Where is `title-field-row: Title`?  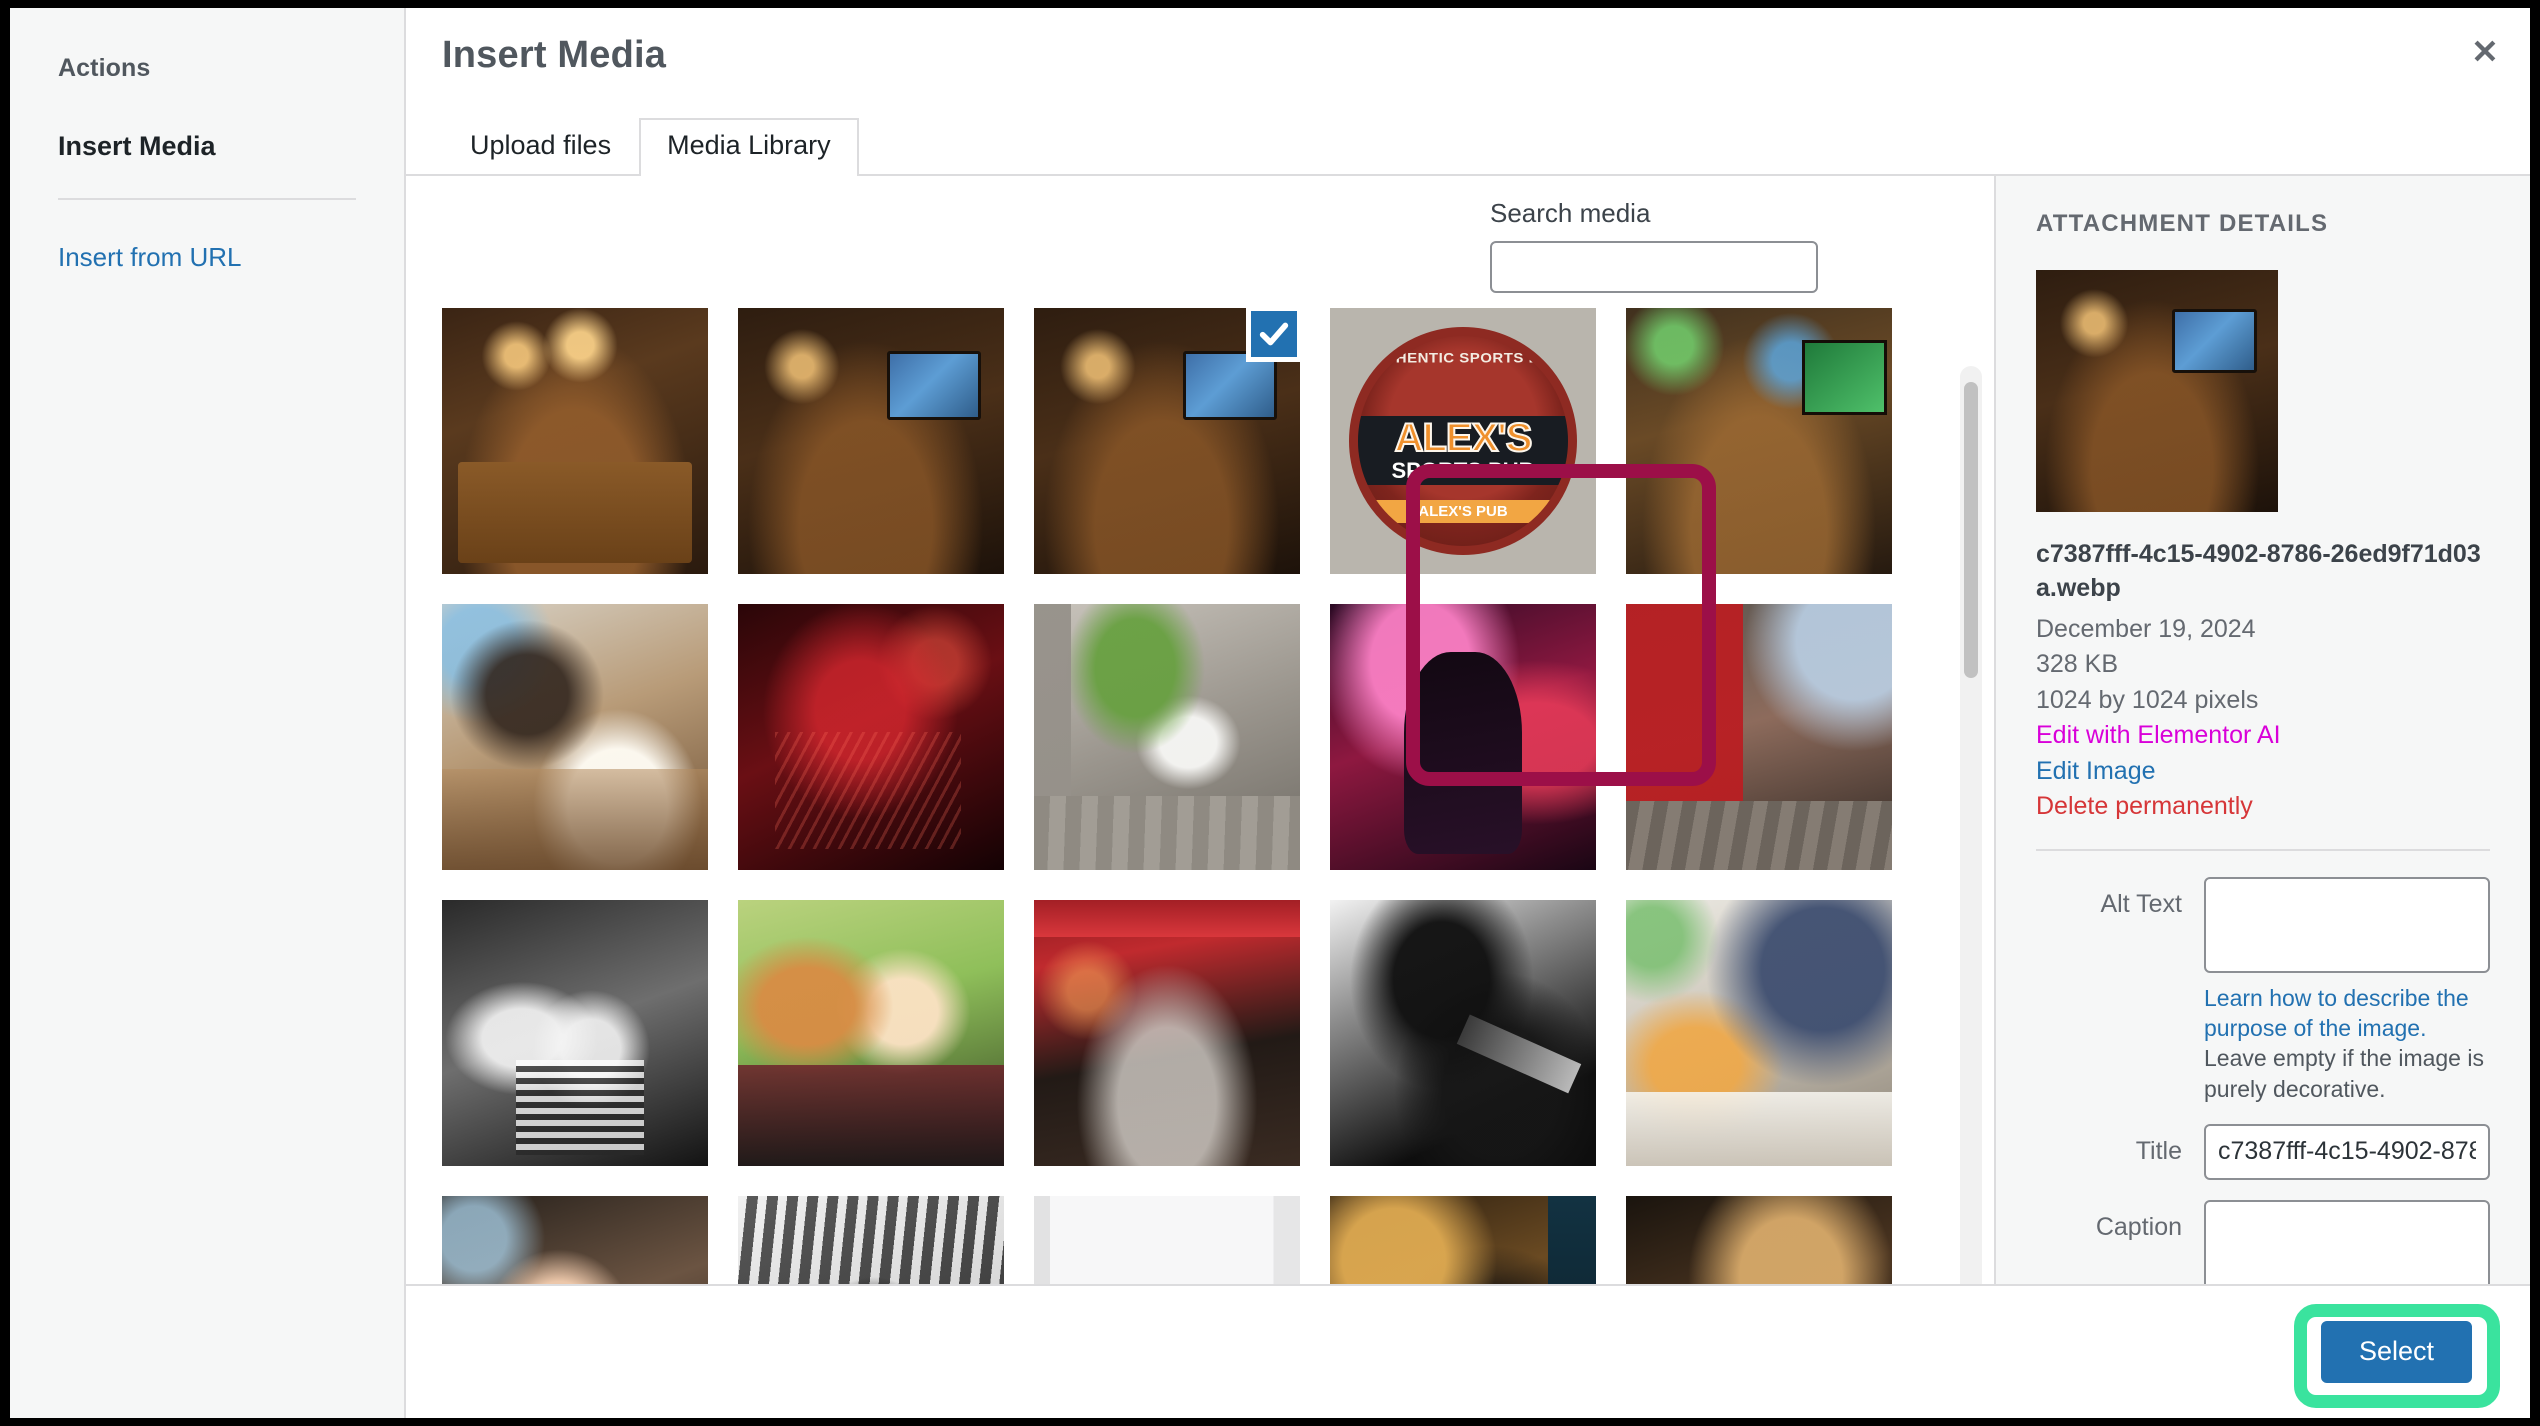 title-field-row: Title is located at coordinates (2263, 1151).